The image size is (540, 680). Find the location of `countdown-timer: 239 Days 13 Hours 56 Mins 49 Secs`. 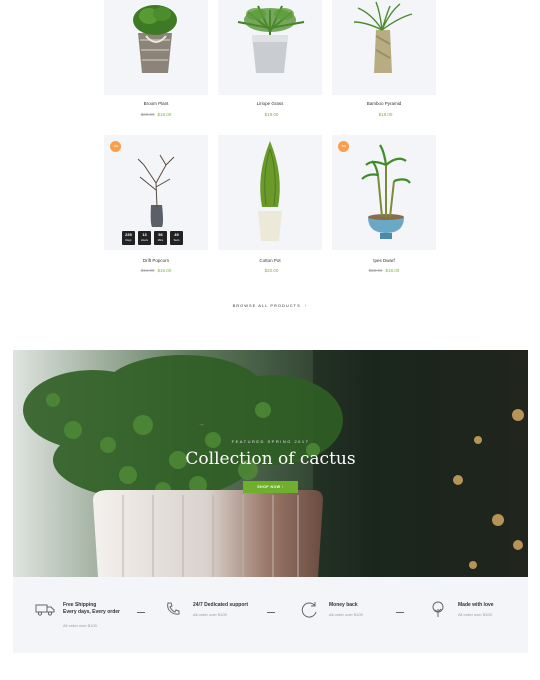

countdown-timer: 239 Days 13 Hours 56 Mins 49 Secs is located at coordinates (152, 238).